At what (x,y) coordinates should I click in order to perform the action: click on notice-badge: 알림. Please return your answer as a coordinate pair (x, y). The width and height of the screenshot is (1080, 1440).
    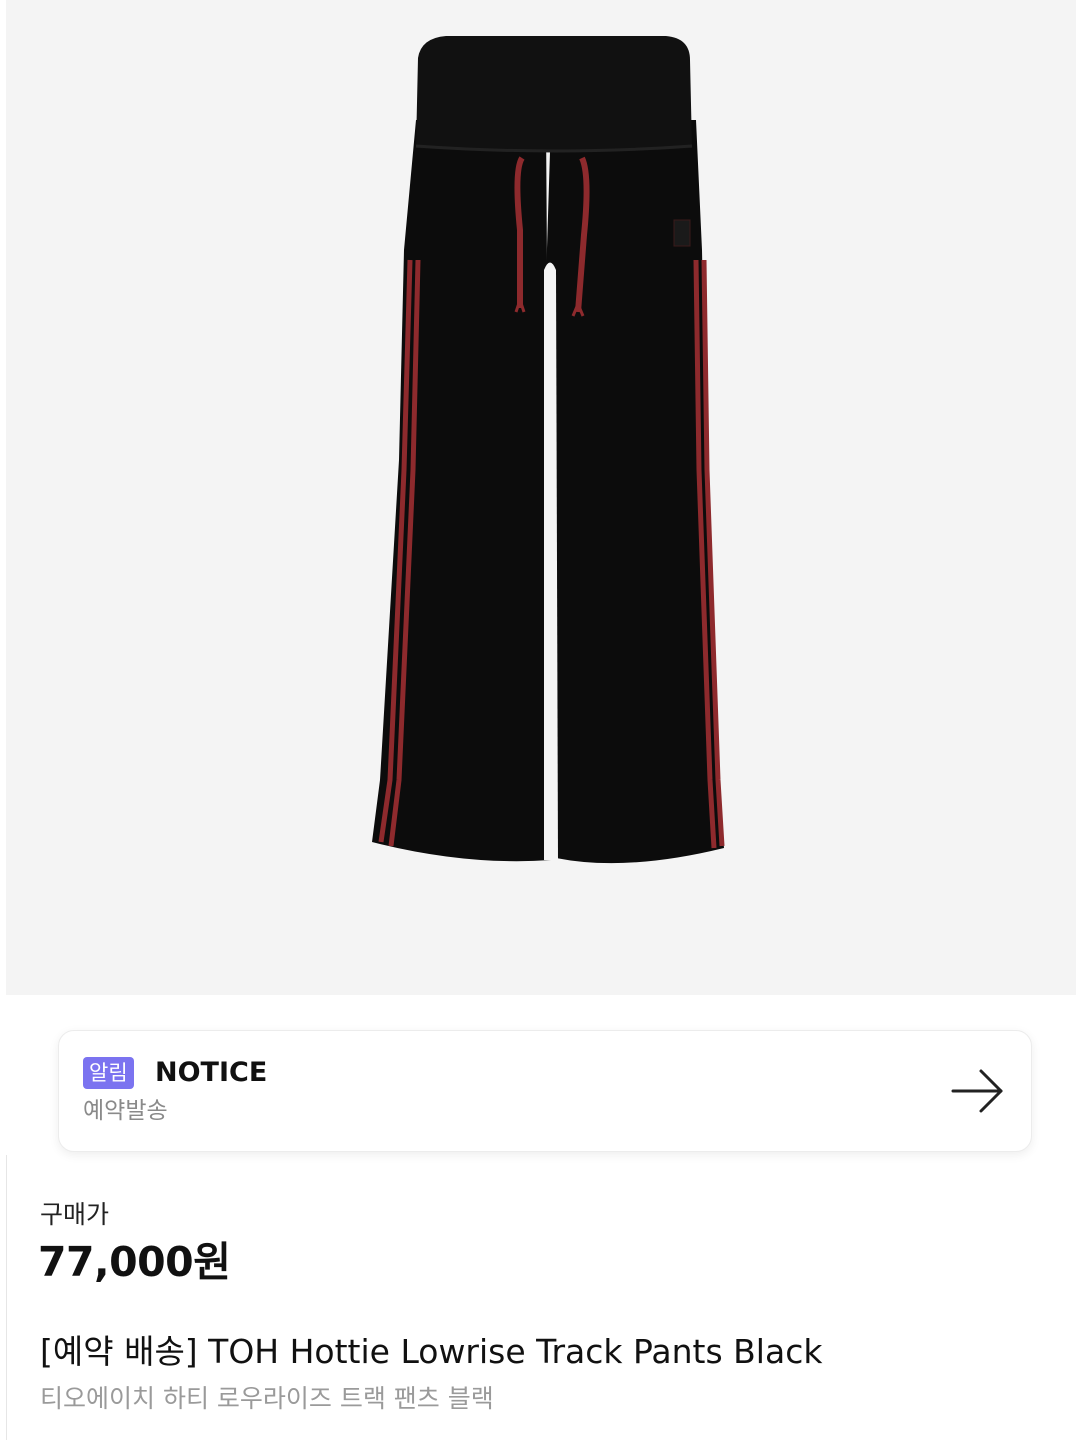
    Looking at the image, I should click on (108, 1073).